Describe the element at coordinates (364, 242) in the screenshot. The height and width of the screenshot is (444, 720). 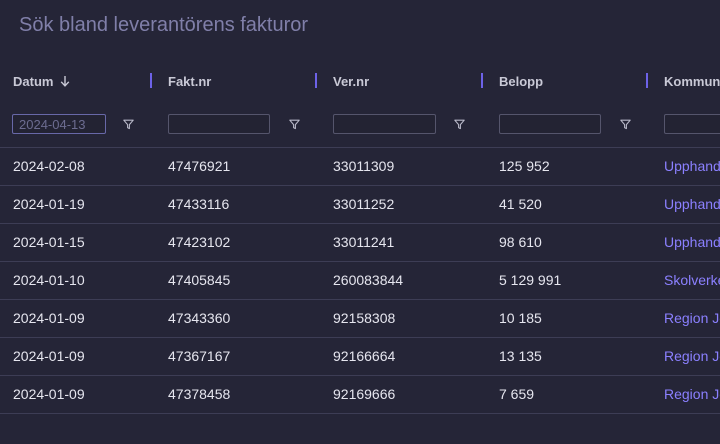
I see `cell-vernr: 33011241` at that location.